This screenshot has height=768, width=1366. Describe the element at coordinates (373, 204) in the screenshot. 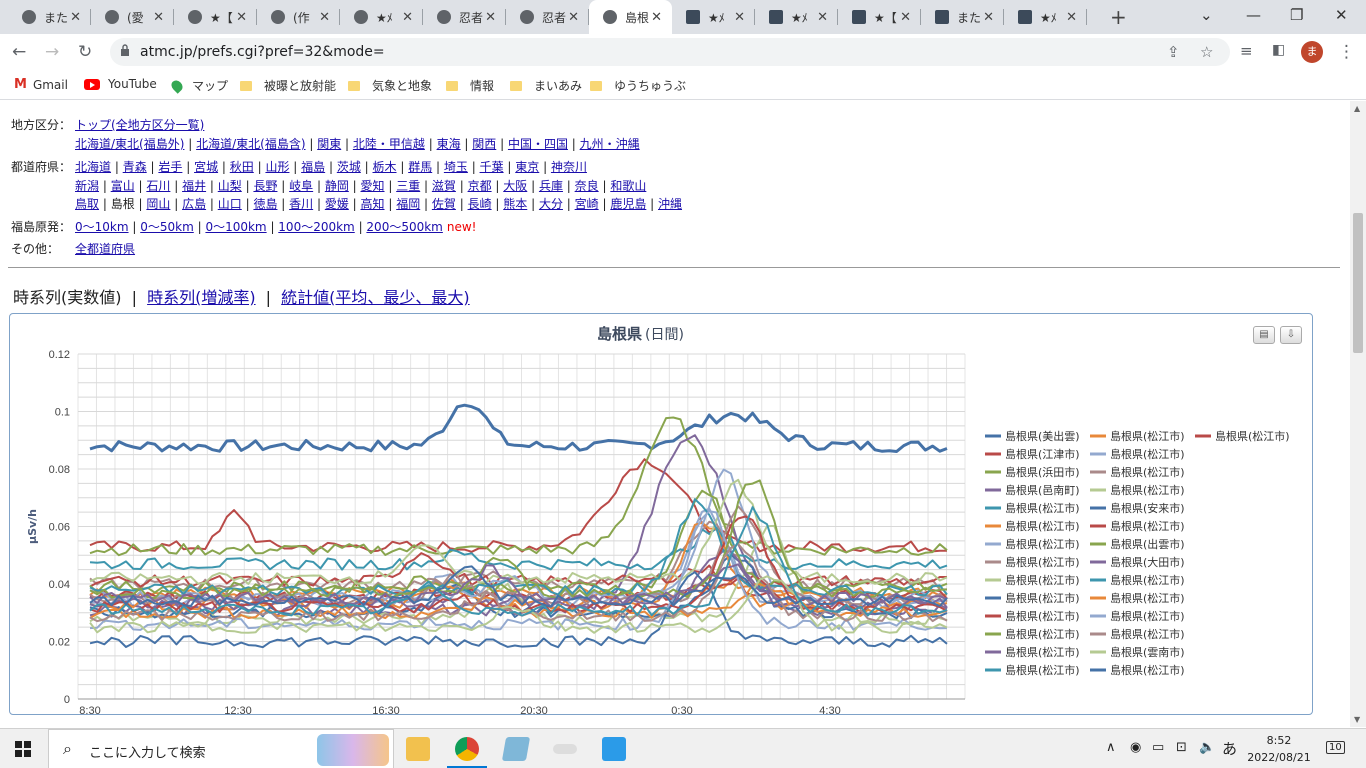

I see `pref-link: 高知` at that location.